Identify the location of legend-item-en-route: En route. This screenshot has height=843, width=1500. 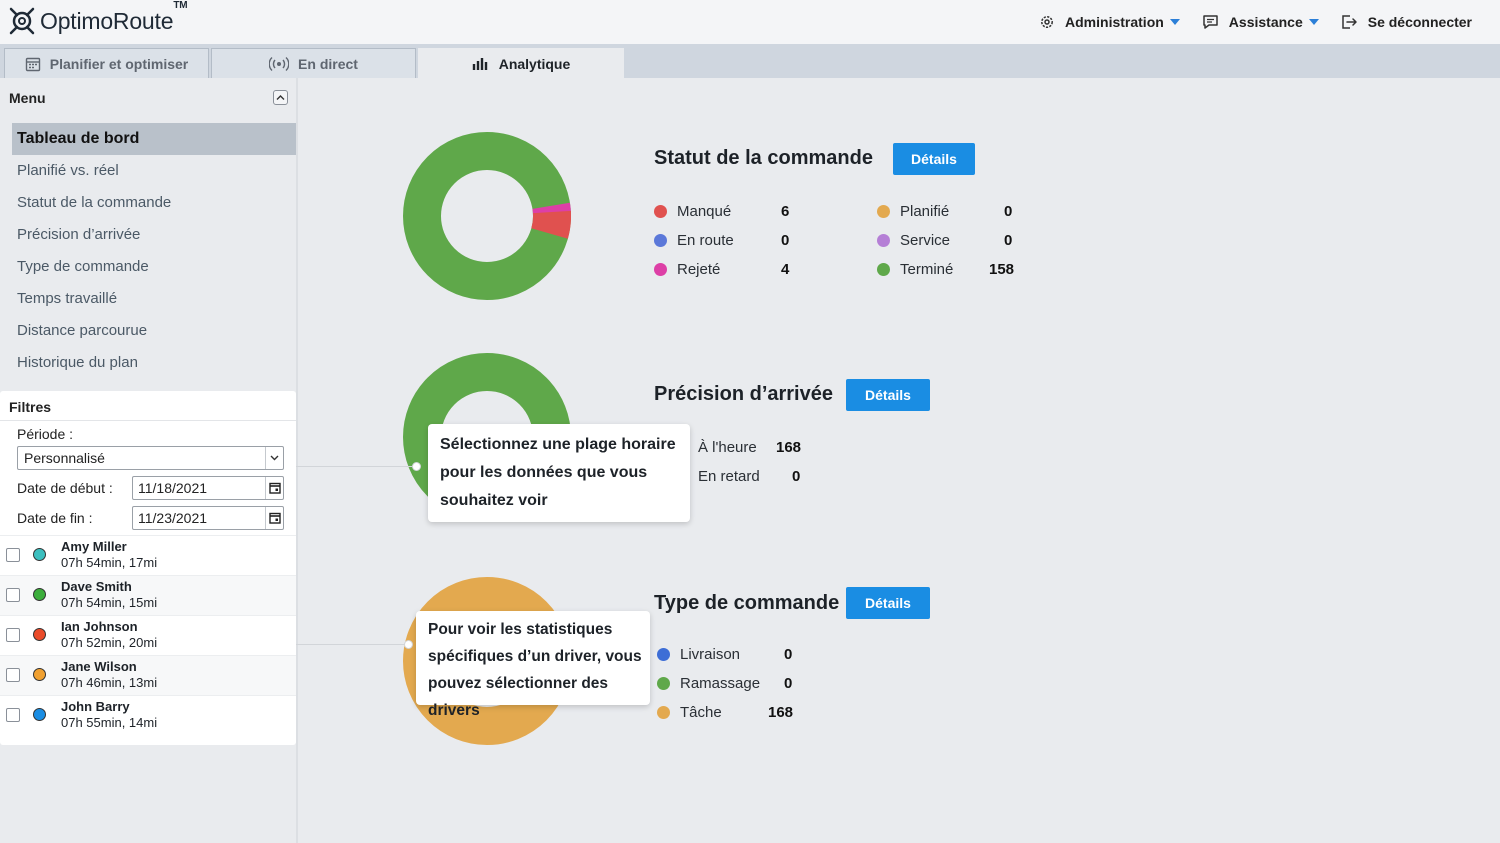
(694, 240).